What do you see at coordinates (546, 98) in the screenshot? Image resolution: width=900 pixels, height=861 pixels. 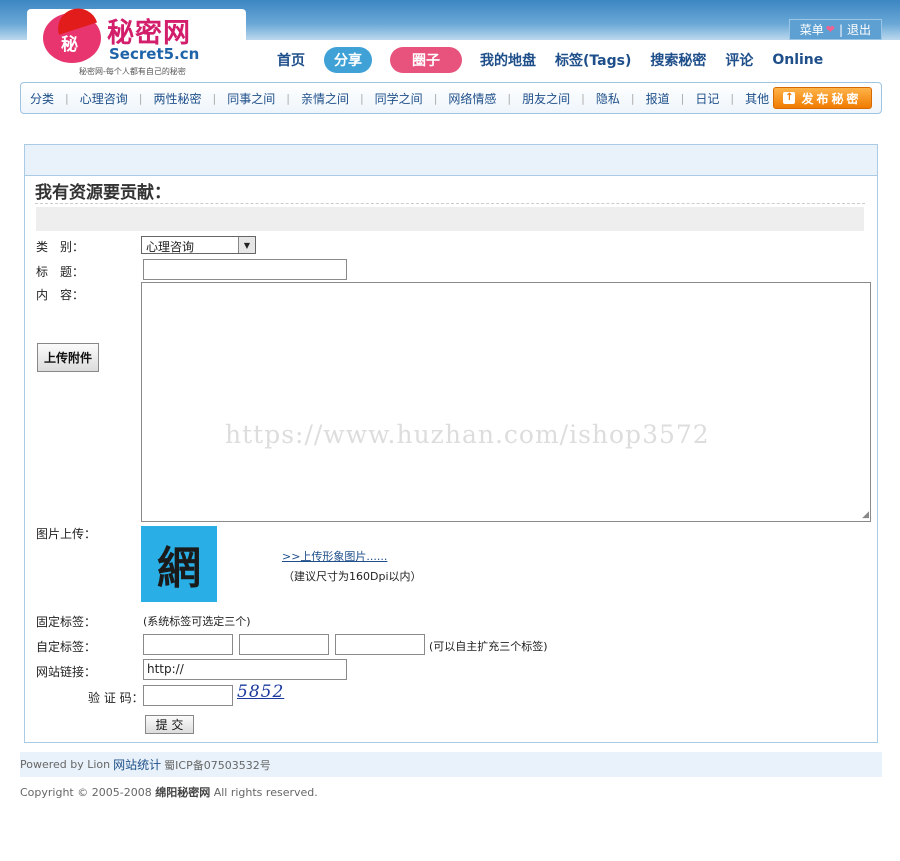 I see `category-link: 朋友之间` at bounding box center [546, 98].